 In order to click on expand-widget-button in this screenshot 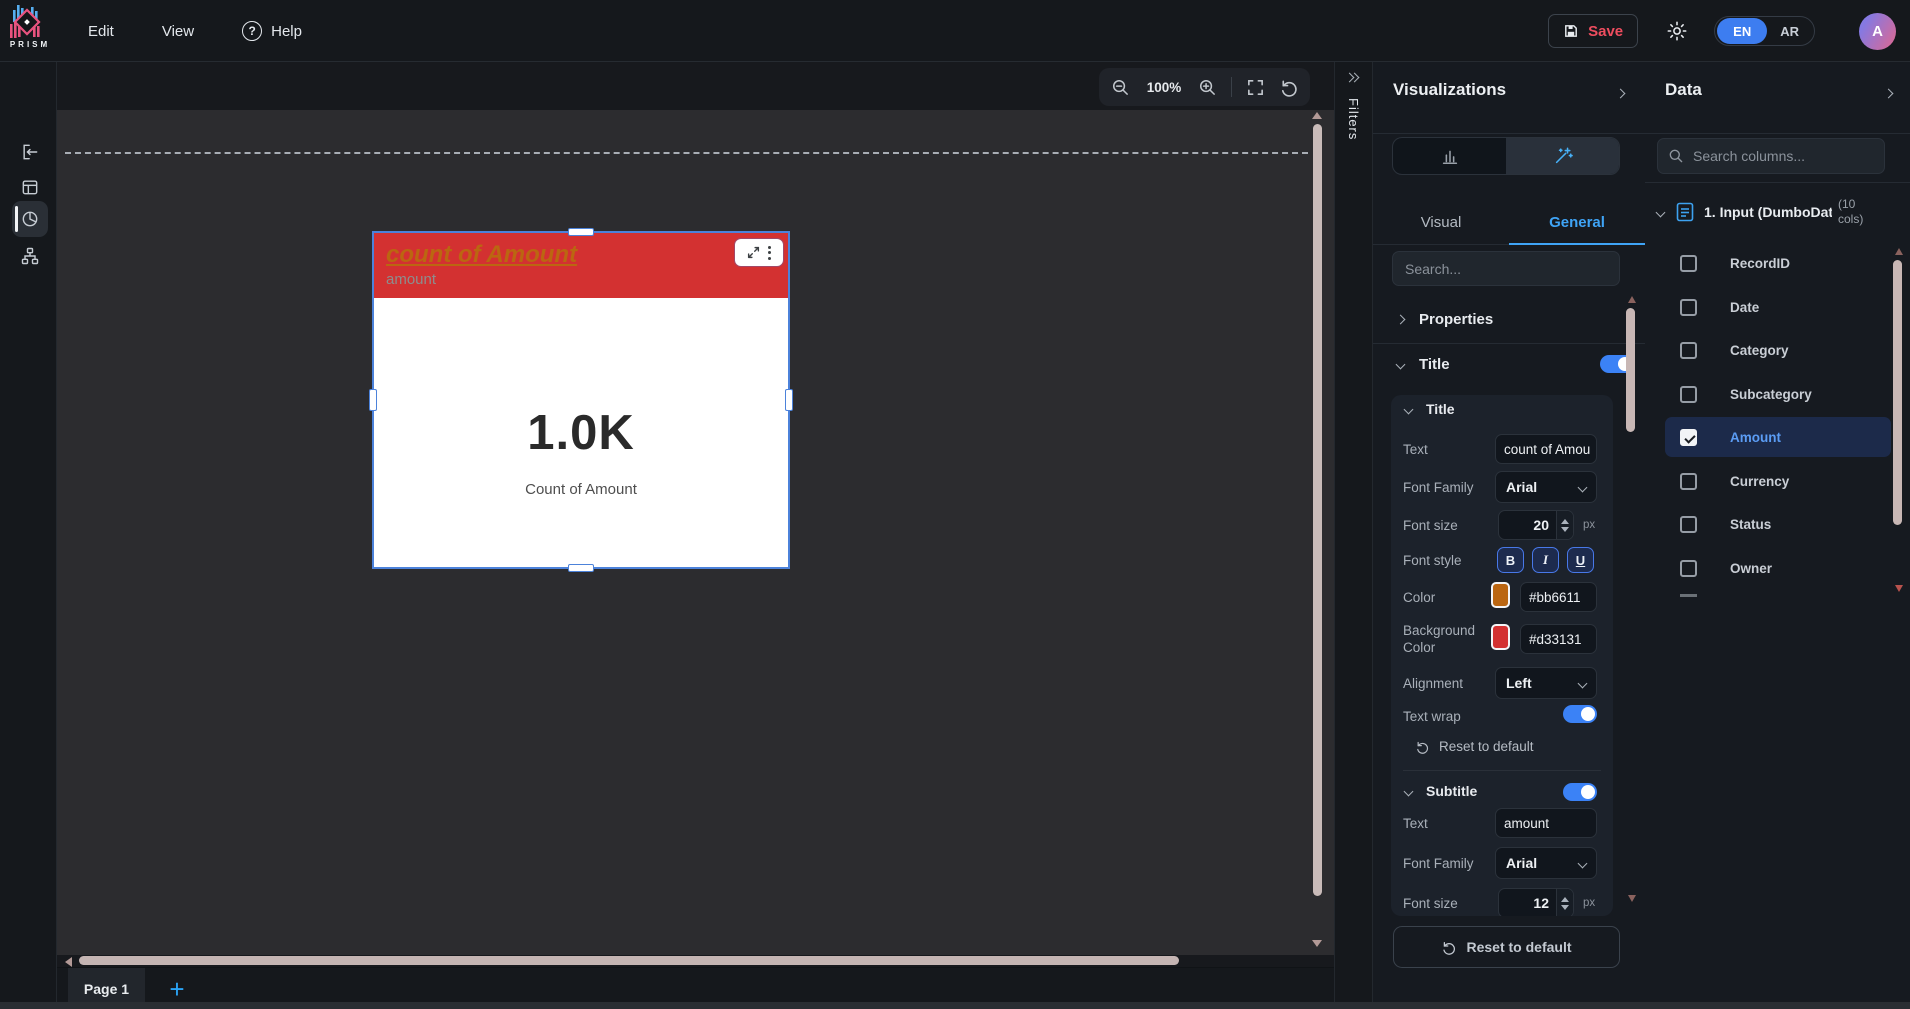, I will do `click(753, 252)`.